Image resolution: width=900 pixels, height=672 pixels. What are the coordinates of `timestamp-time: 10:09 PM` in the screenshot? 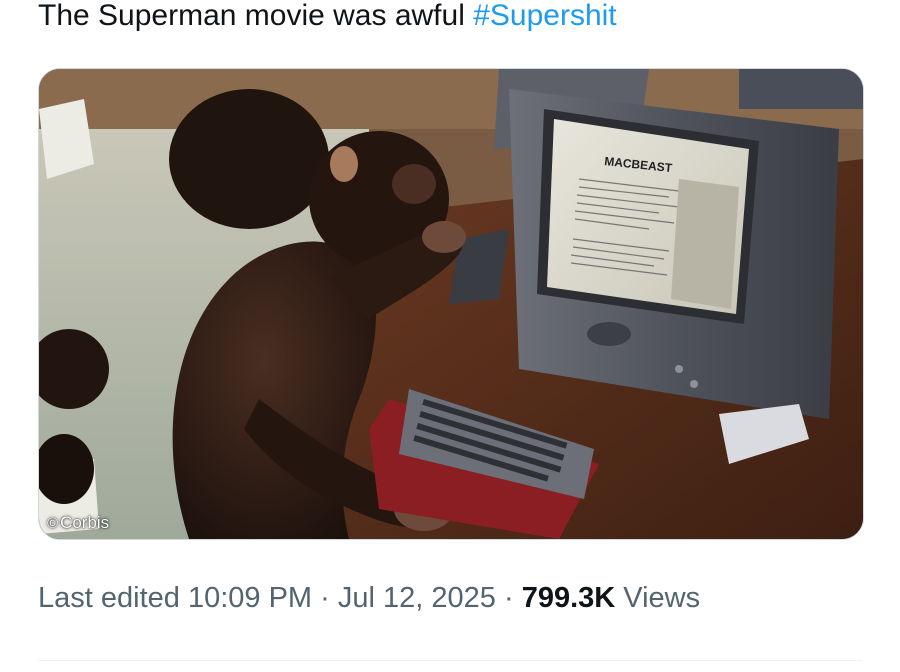 It's located at (250, 598).